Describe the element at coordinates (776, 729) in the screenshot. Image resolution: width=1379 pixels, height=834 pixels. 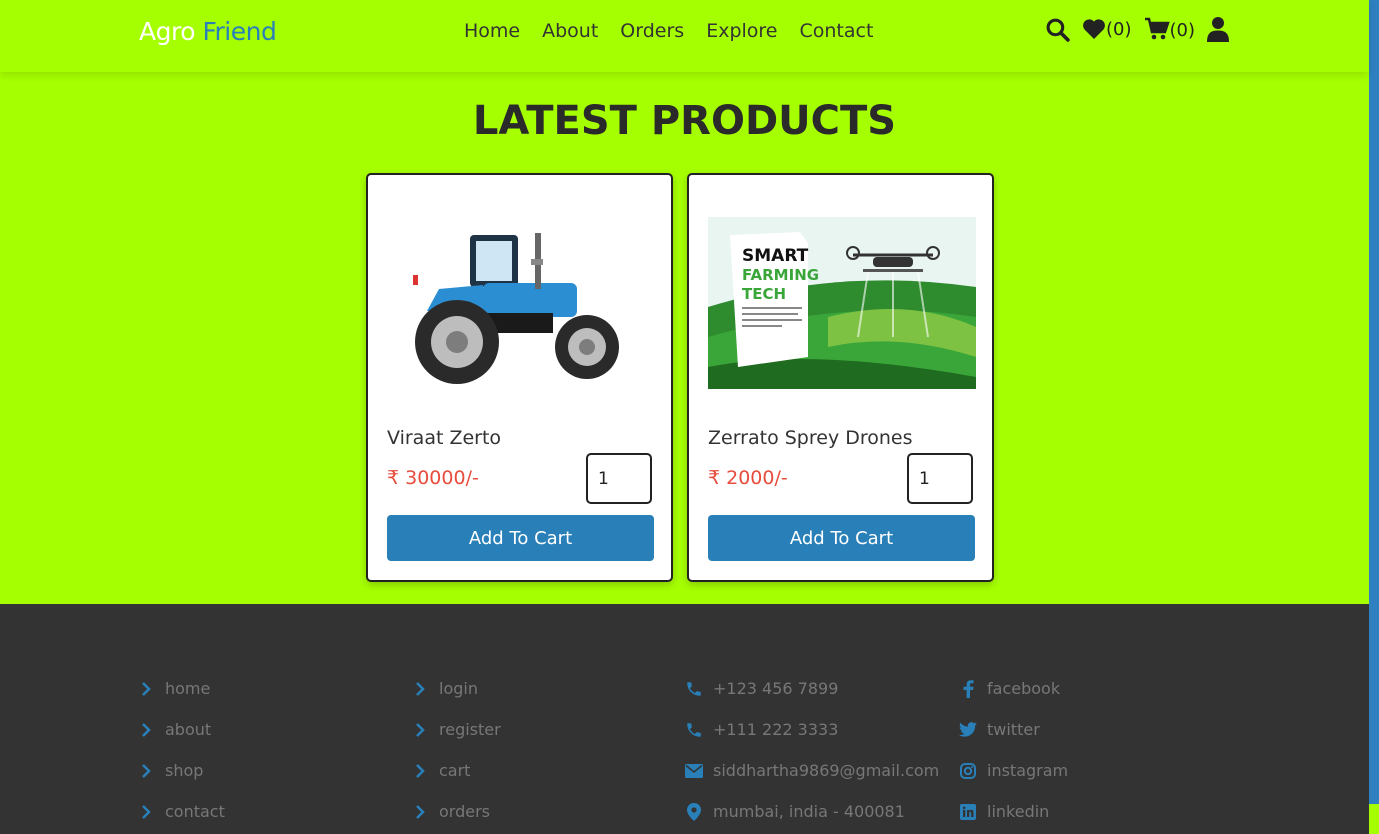
I see `footer-phone-text: +111 222 3333` at that location.